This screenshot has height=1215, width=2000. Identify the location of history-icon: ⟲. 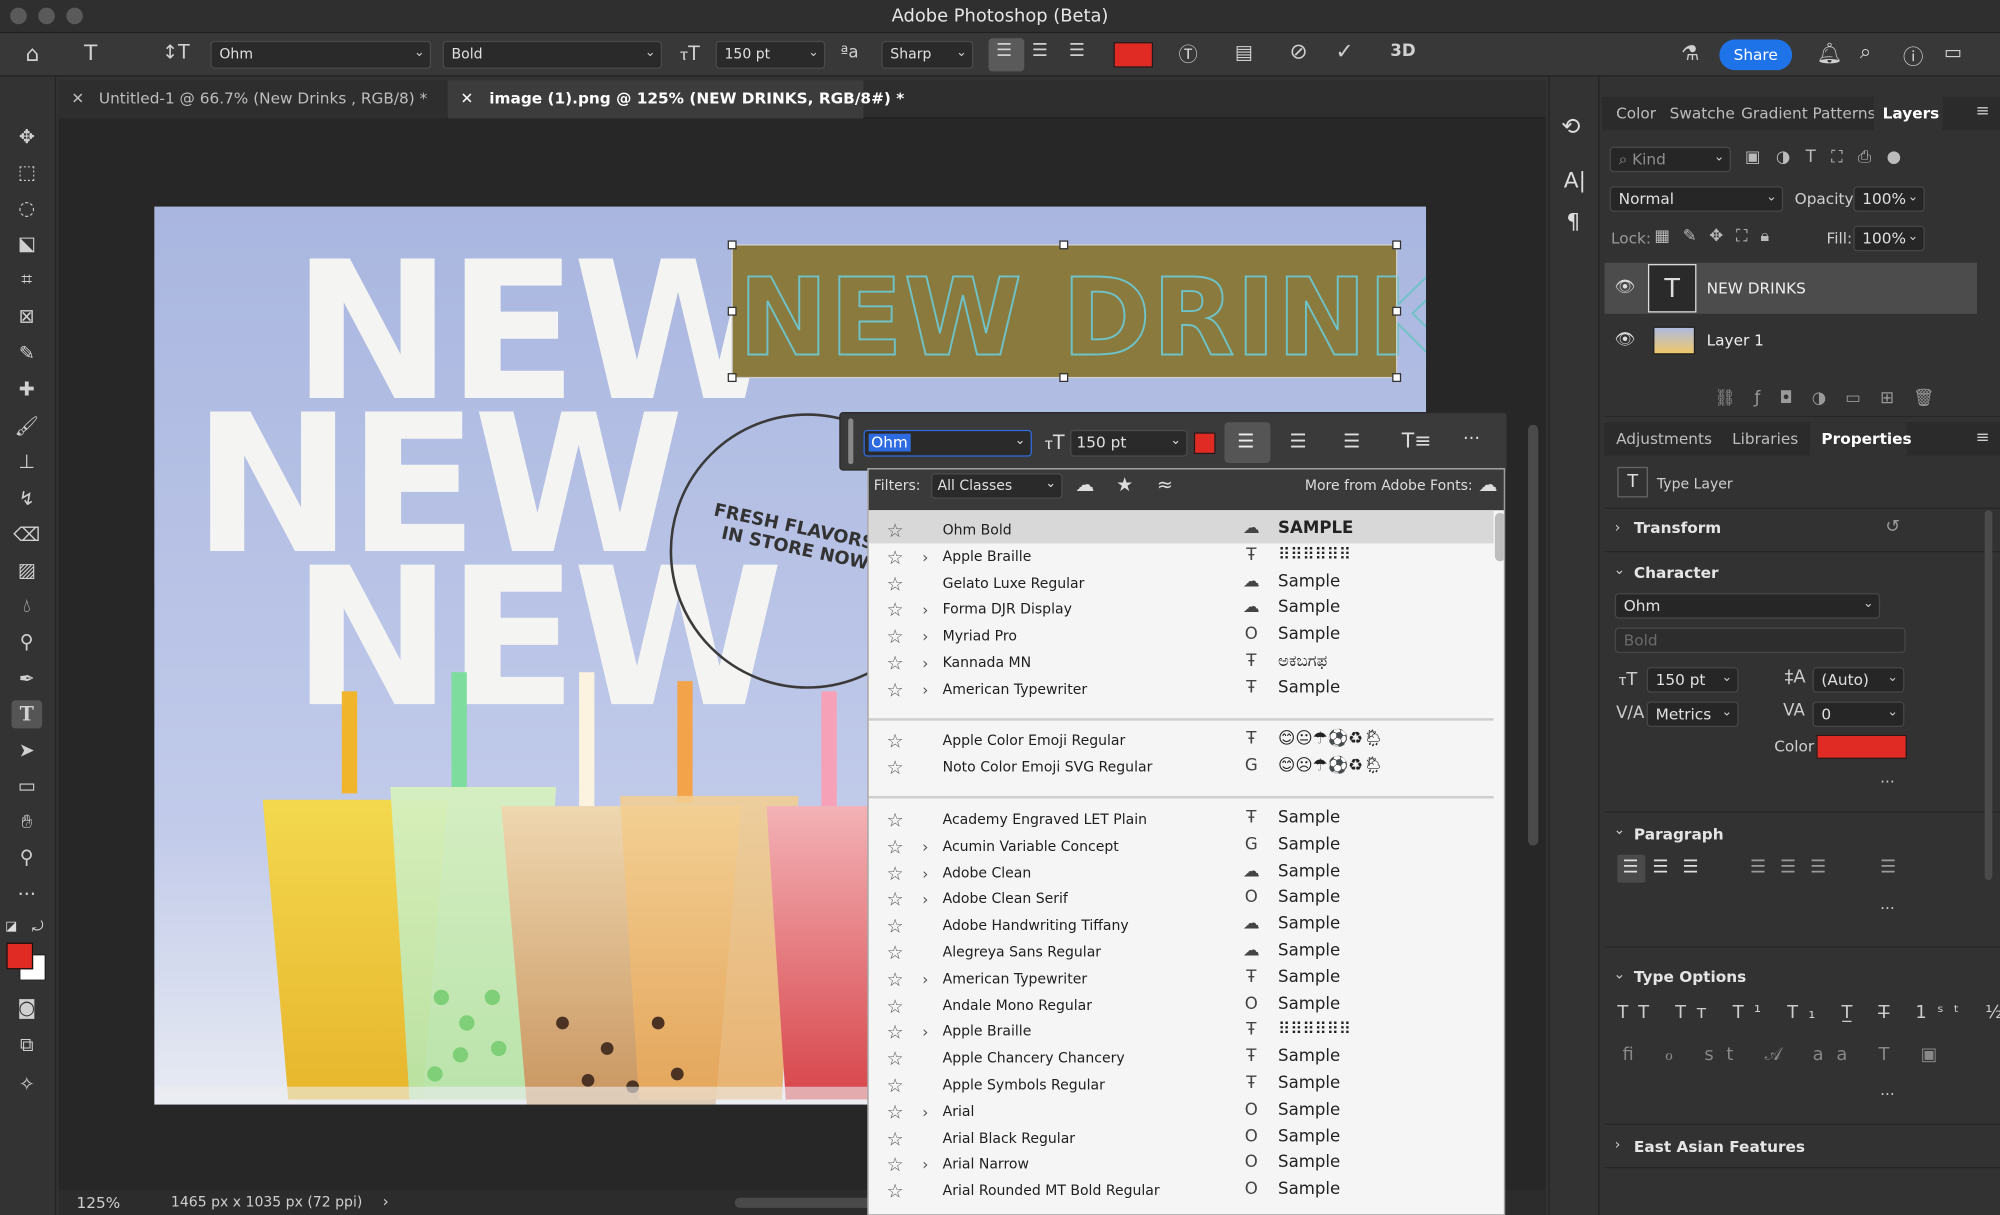
(1570, 127).